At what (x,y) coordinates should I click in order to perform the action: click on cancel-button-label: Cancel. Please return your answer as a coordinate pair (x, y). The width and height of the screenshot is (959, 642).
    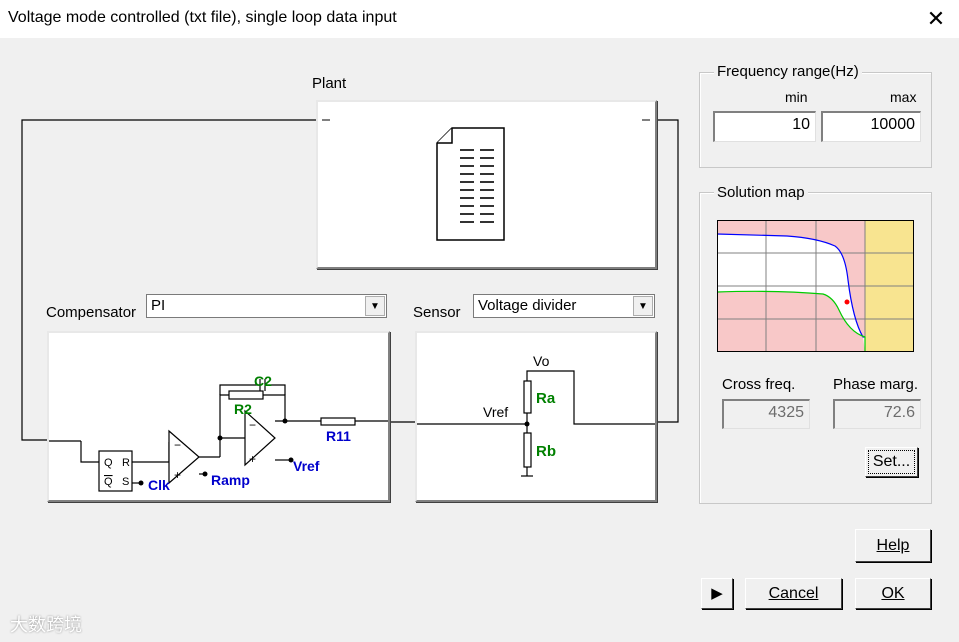
    Looking at the image, I should click on (793, 593).